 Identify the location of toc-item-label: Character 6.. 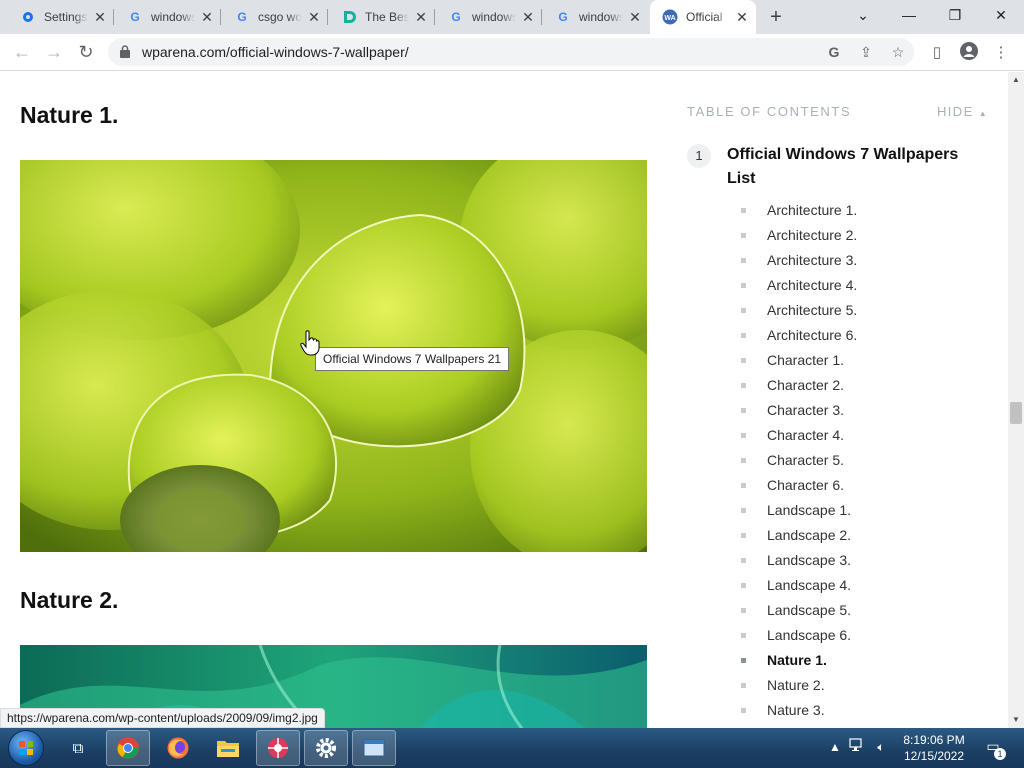
(806, 485).